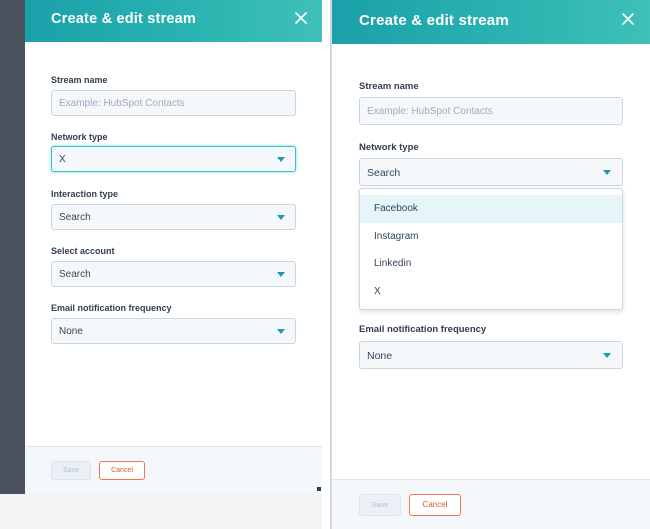 This screenshot has height=529, width=650. I want to click on dropdown-option-facebook: Facebook, so click(491, 209).